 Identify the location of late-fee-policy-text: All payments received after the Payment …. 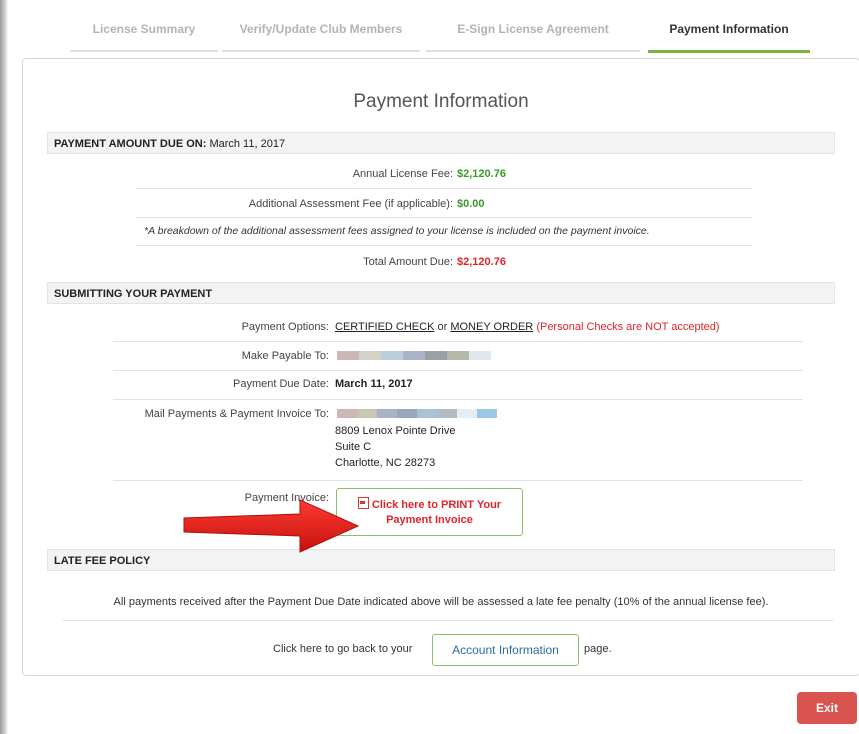
(441, 602).